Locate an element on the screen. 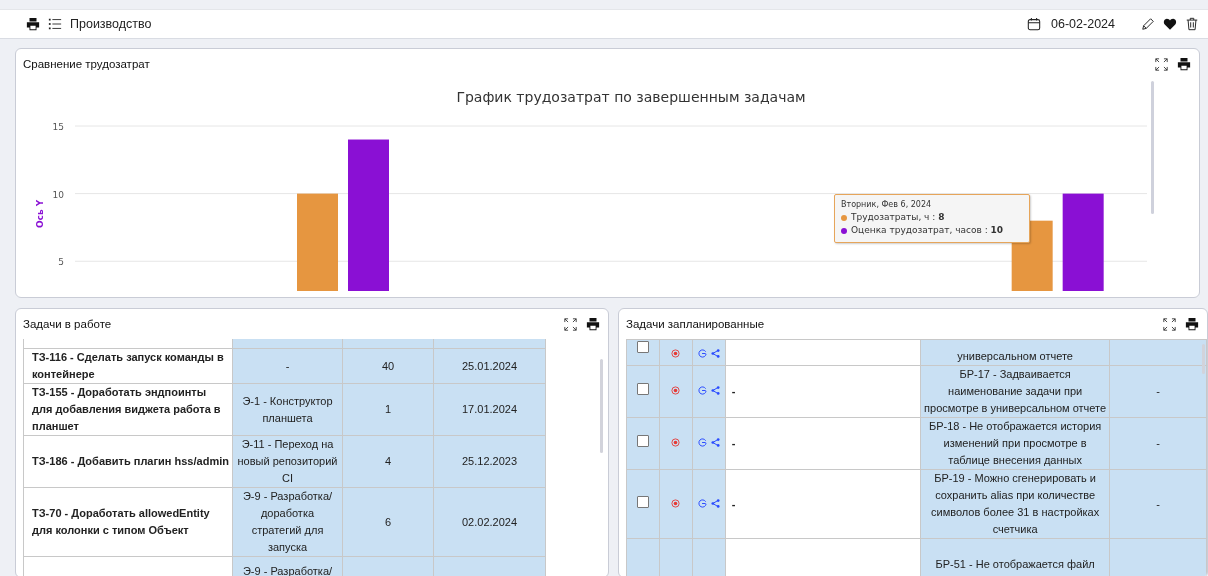  y-tick-label: 5 is located at coordinates (61, 262).